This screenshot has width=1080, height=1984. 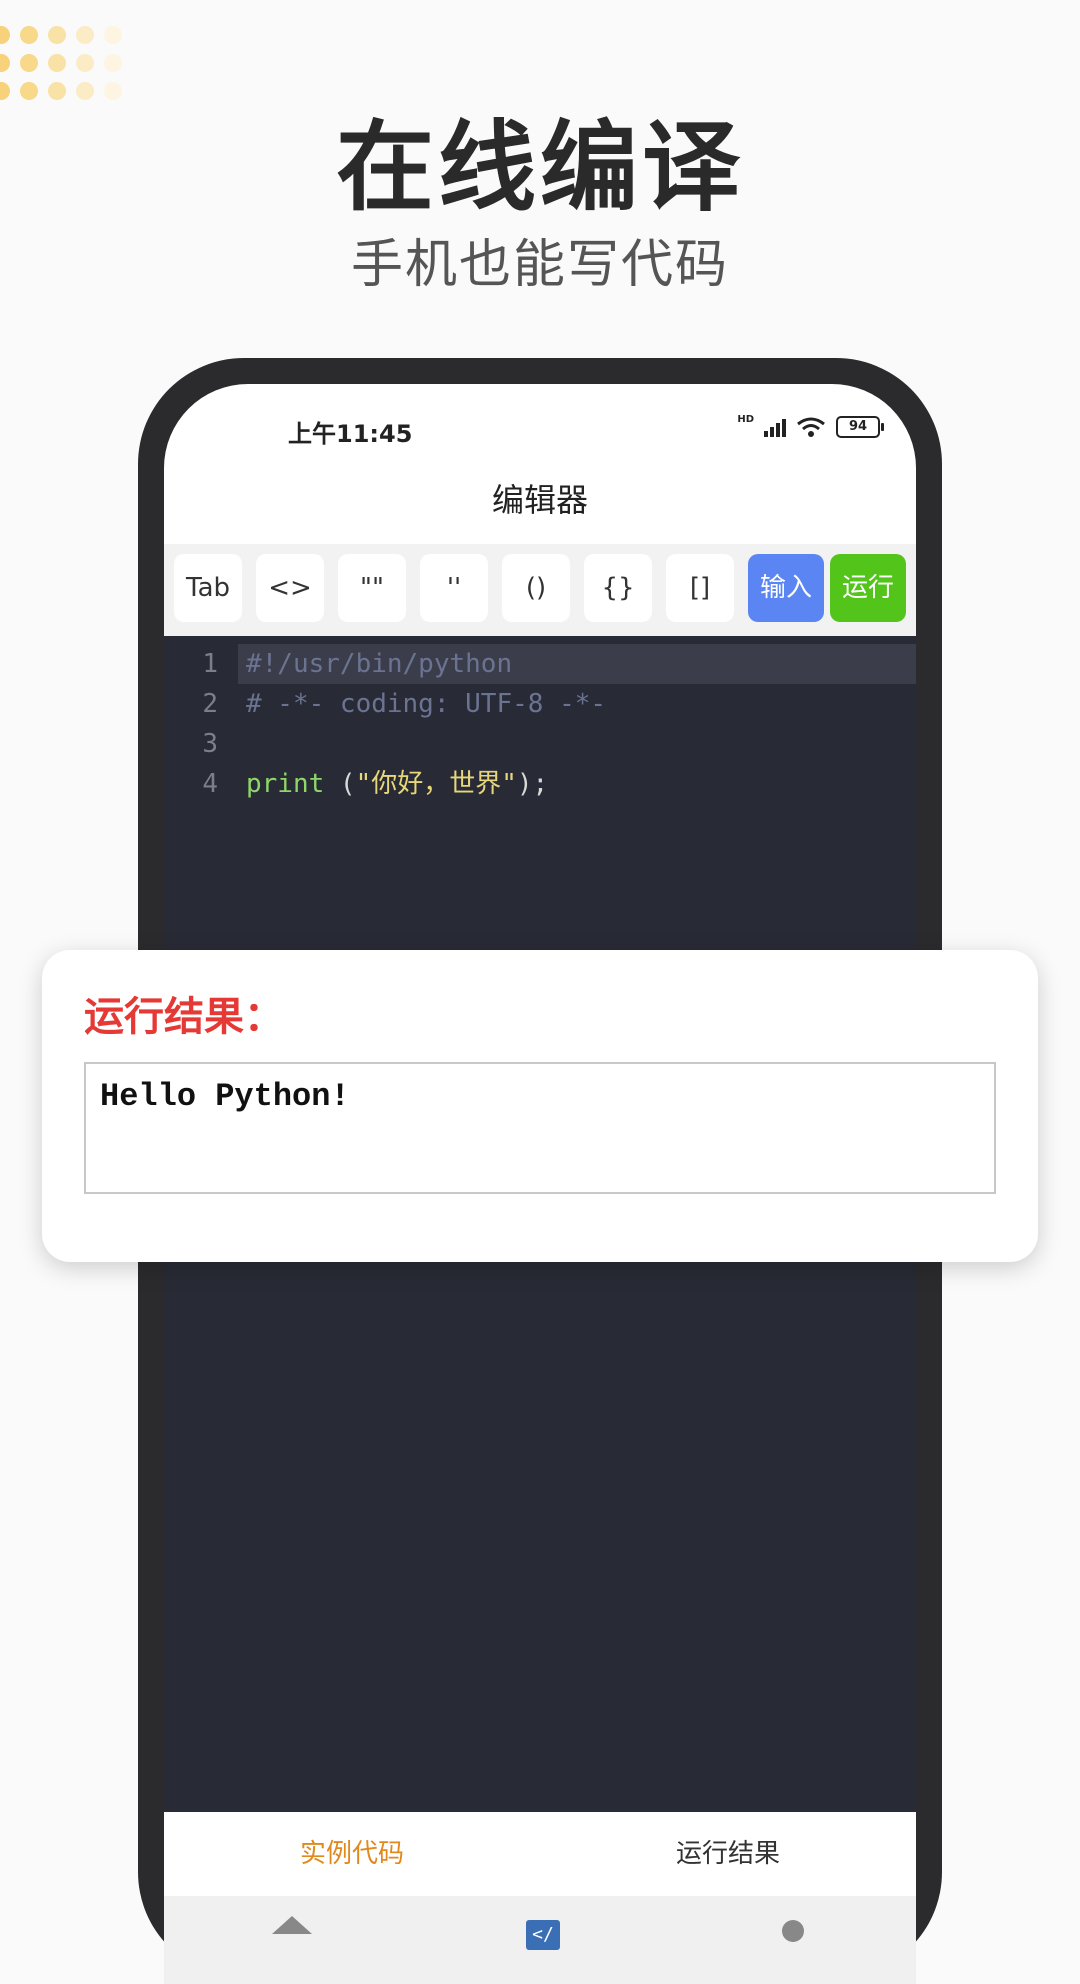 What do you see at coordinates (728, 1854) in the screenshot?
I see `tab-results: 运行结果` at bounding box center [728, 1854].